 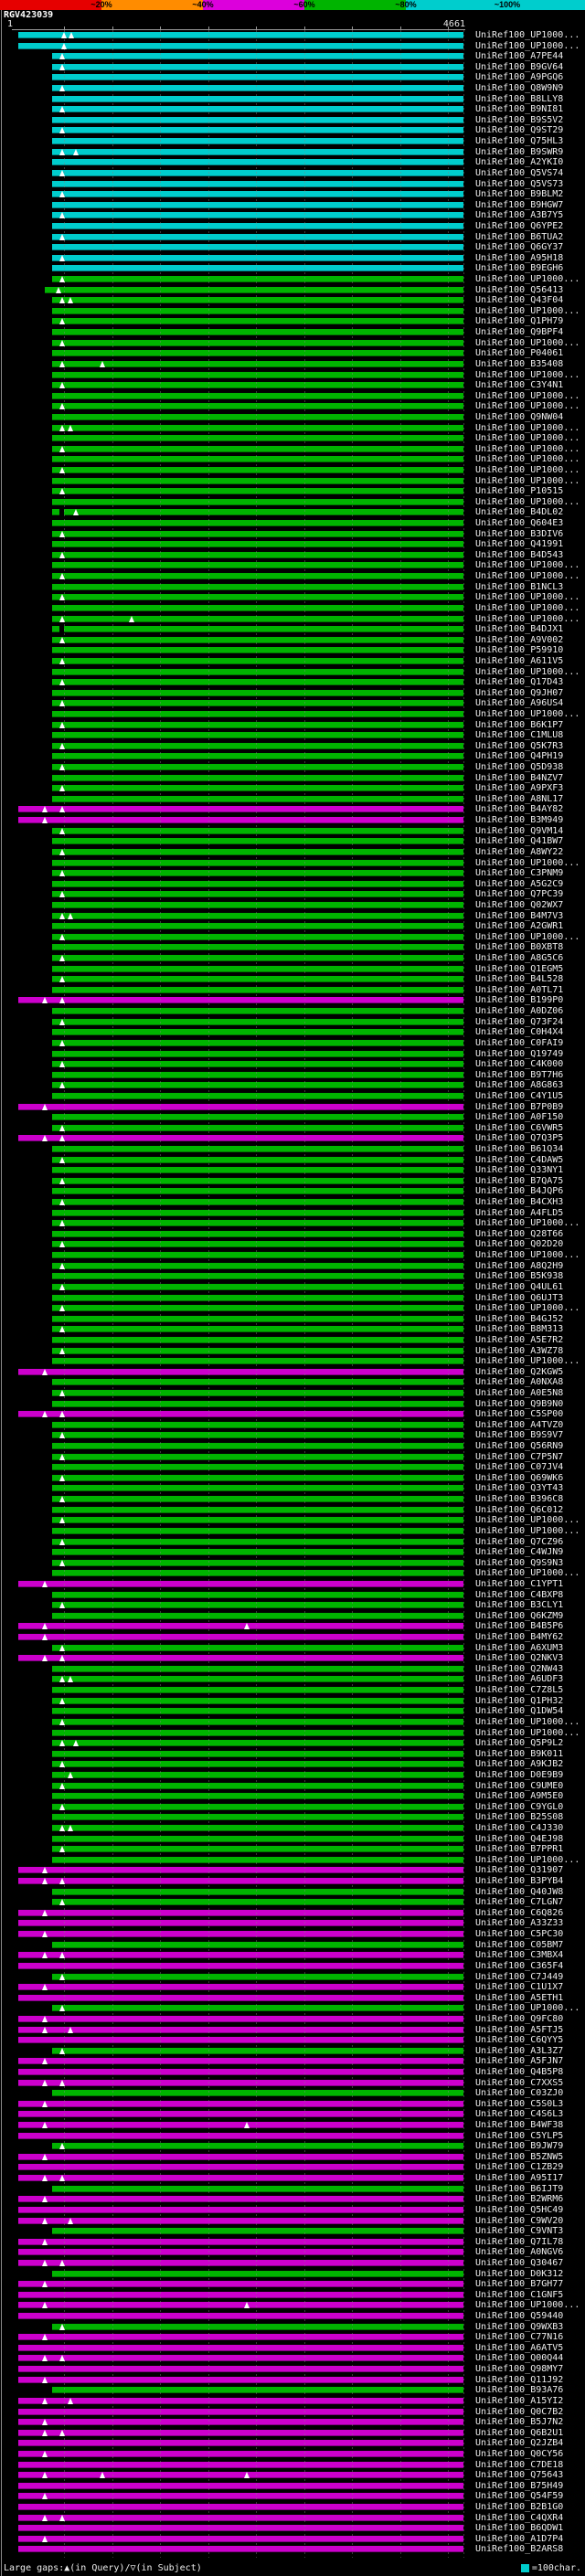 What do you see at coordinates (519, 1648) in the screenshot?
I see `hit-label: UniRef100_A6XUM3` at bounding box center [519, 1648].